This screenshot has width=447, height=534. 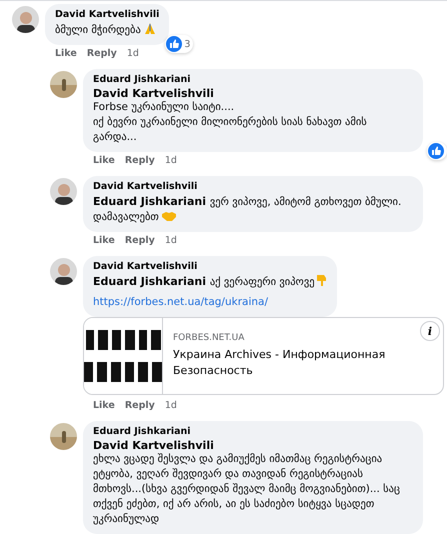 I want to click on link-domain: FORBES.NET.UA, so click(x=209, y=338).